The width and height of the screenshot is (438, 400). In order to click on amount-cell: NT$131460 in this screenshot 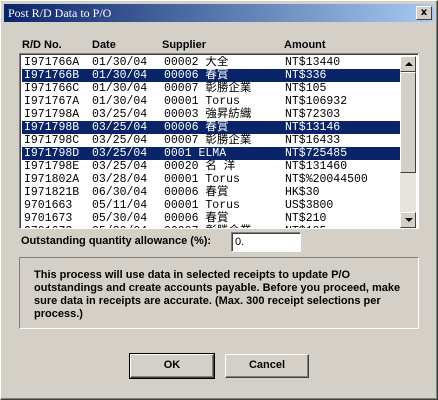, I will do `click(316, 166)`.